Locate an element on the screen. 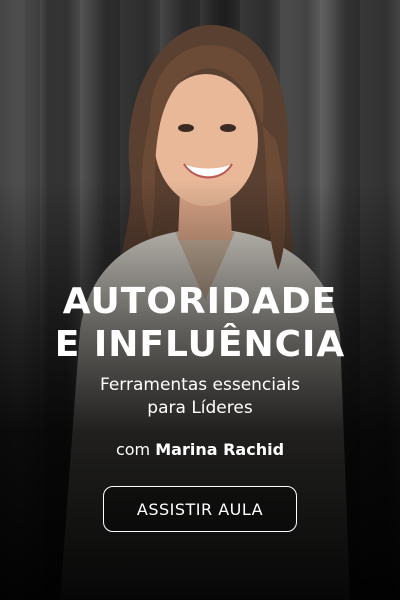  watch-lesson-button: ASSISTIR AULA is located at coordinates (200, 509).